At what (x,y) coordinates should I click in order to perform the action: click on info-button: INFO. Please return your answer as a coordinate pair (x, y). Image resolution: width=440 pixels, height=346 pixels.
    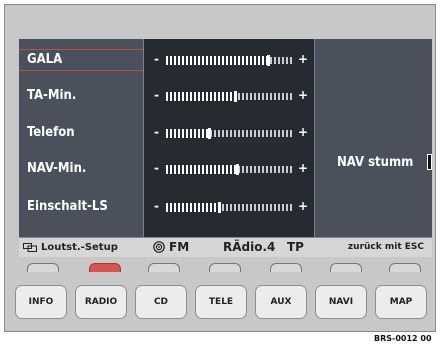
    Looking at the image, I should click on (41, 302).